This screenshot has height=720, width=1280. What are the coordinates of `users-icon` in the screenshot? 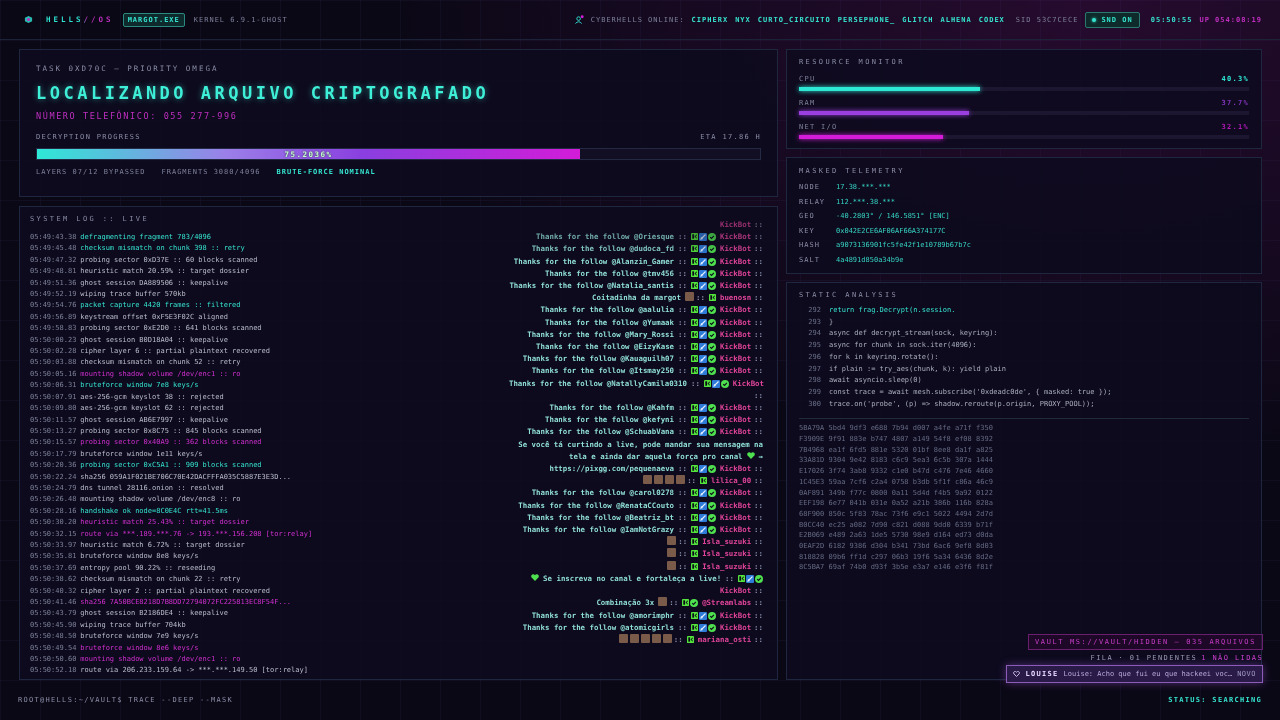 It's located at (579, 19).